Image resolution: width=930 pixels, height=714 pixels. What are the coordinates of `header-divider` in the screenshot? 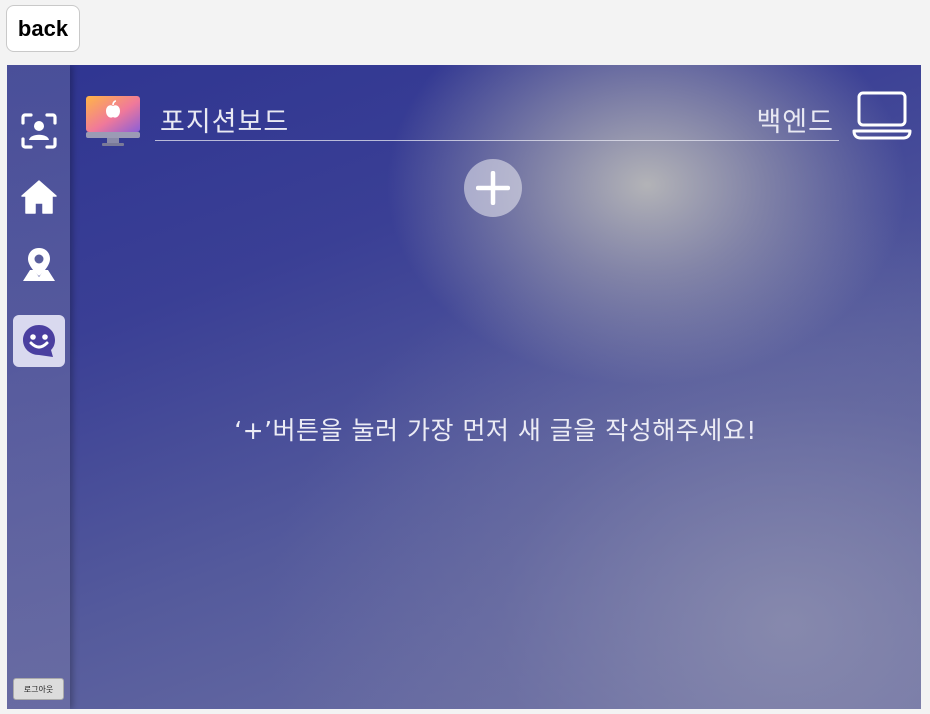 It's located at (497, 140).